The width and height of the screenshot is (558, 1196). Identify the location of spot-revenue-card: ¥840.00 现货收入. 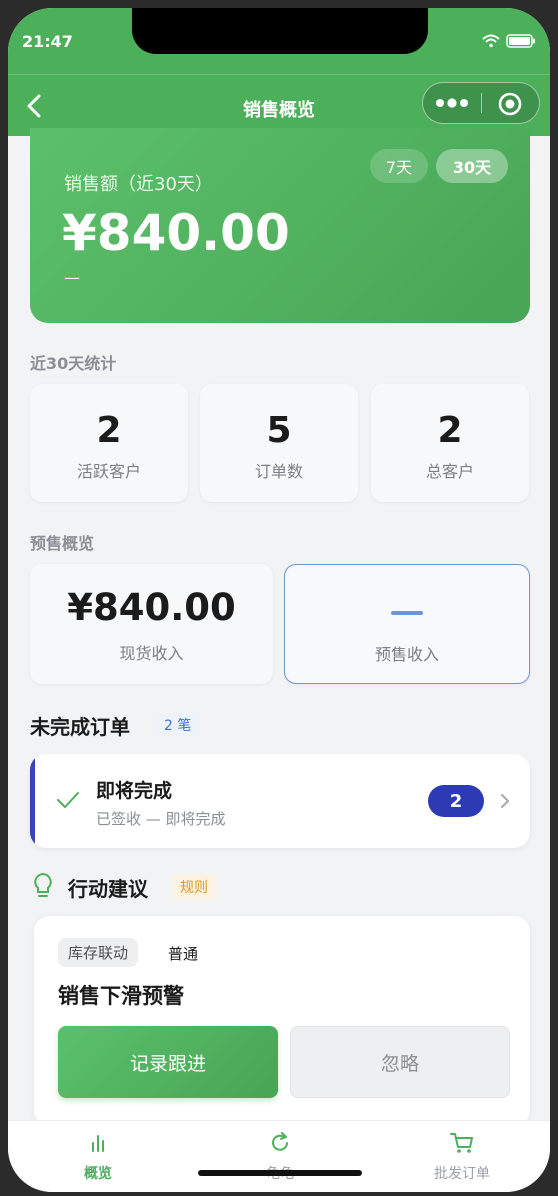
(151, 624).